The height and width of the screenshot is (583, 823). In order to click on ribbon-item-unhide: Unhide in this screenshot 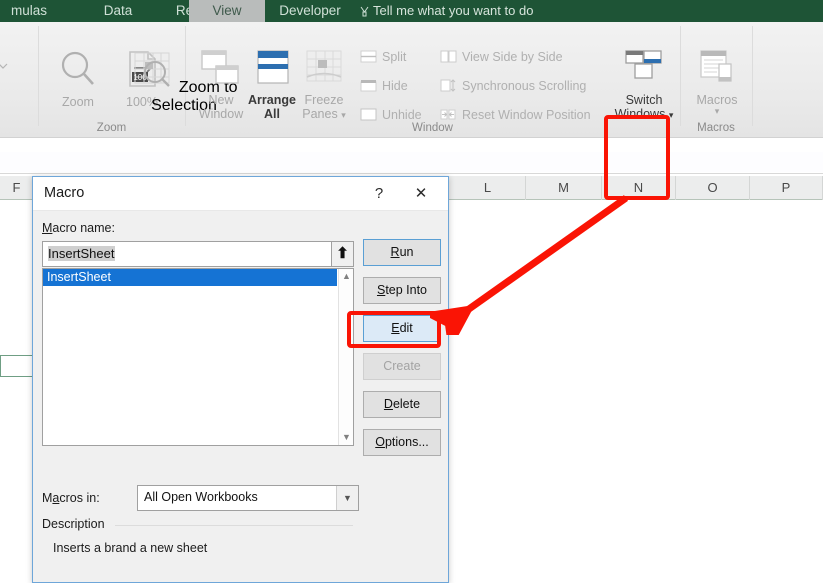, I will do `click(391, 115)`.